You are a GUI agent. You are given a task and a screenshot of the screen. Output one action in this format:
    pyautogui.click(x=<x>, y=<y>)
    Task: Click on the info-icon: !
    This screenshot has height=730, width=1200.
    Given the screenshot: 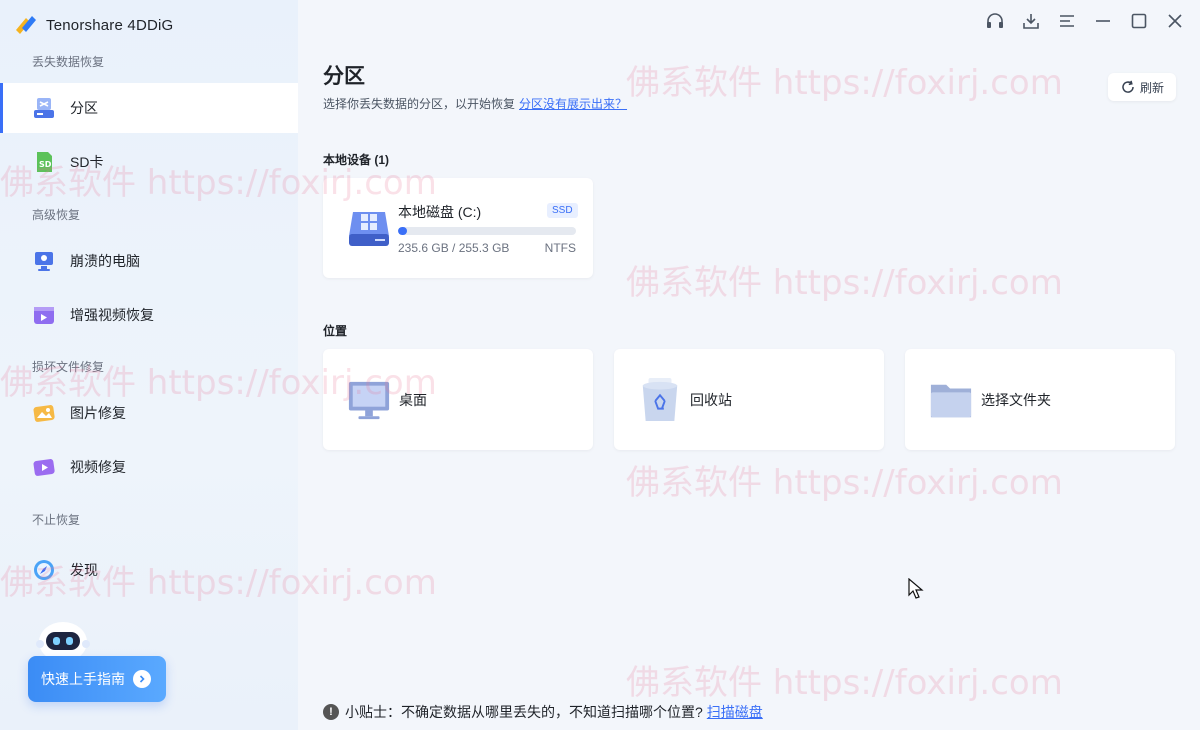 What is the action you would take?
    pyautogui.click(x=331, y=712)
    